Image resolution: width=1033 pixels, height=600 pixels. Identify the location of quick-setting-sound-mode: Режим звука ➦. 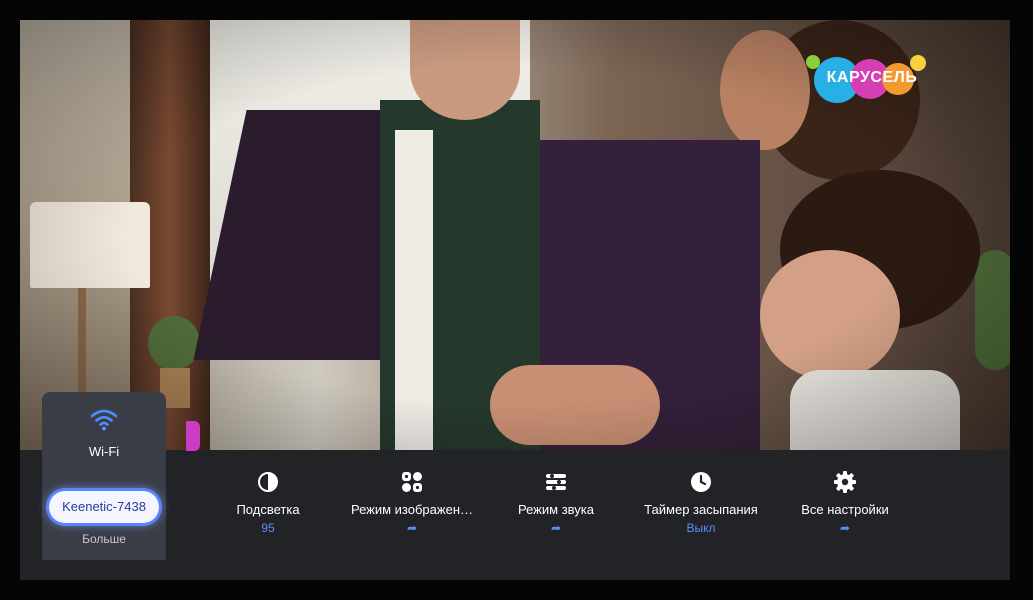
(556, 502).